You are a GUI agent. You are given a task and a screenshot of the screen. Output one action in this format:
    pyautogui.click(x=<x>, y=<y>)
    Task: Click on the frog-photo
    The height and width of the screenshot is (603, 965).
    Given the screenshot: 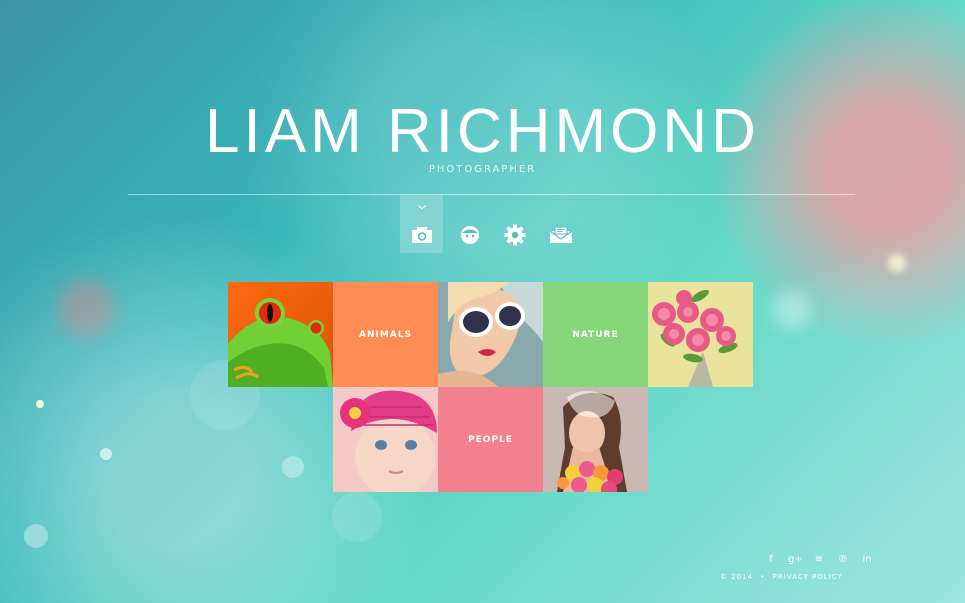 What is the action you would take?
    pyautogui.click(x=280, y=334)
    